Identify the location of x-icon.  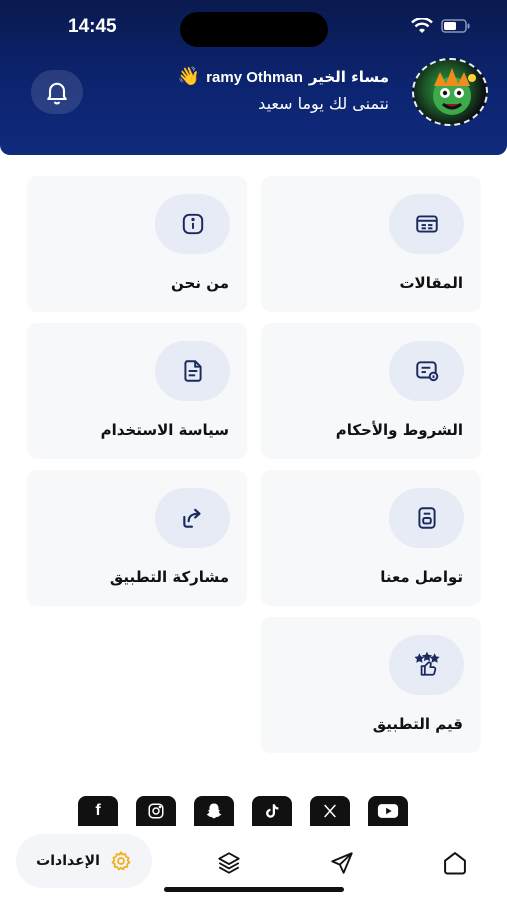
(330, 811).